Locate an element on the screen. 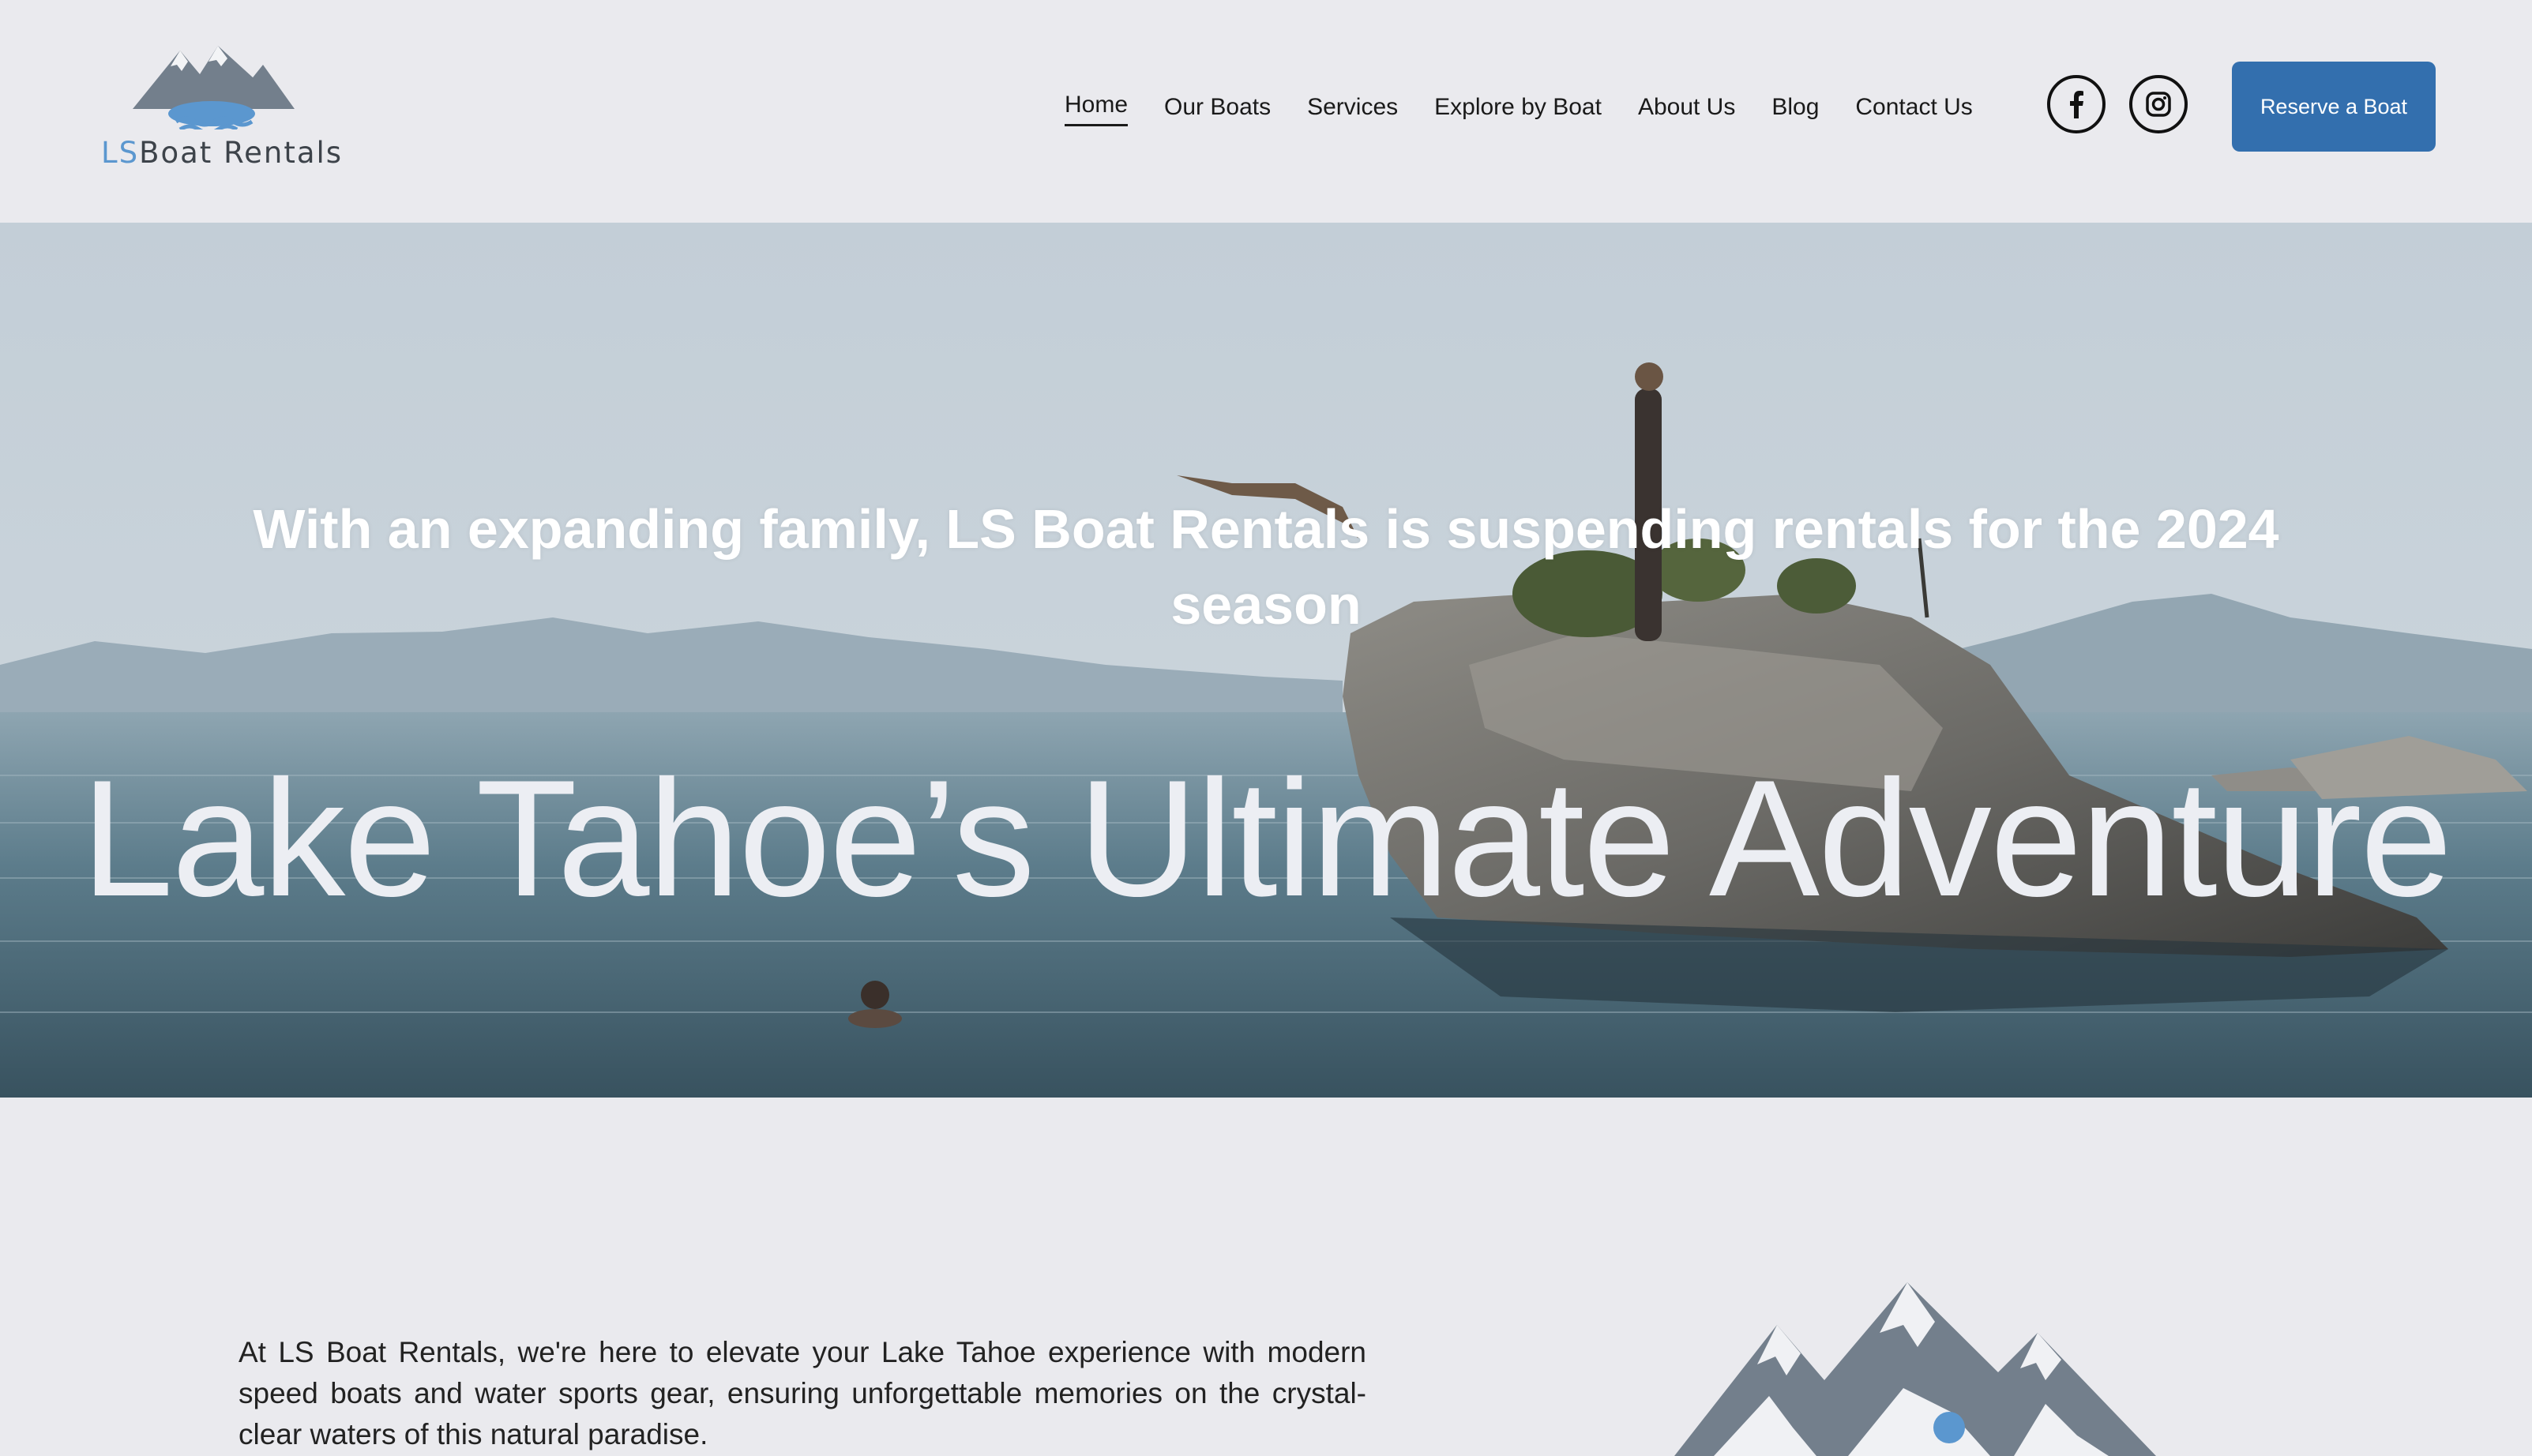  nav-services: Services is located at coordinates (1353, 107).